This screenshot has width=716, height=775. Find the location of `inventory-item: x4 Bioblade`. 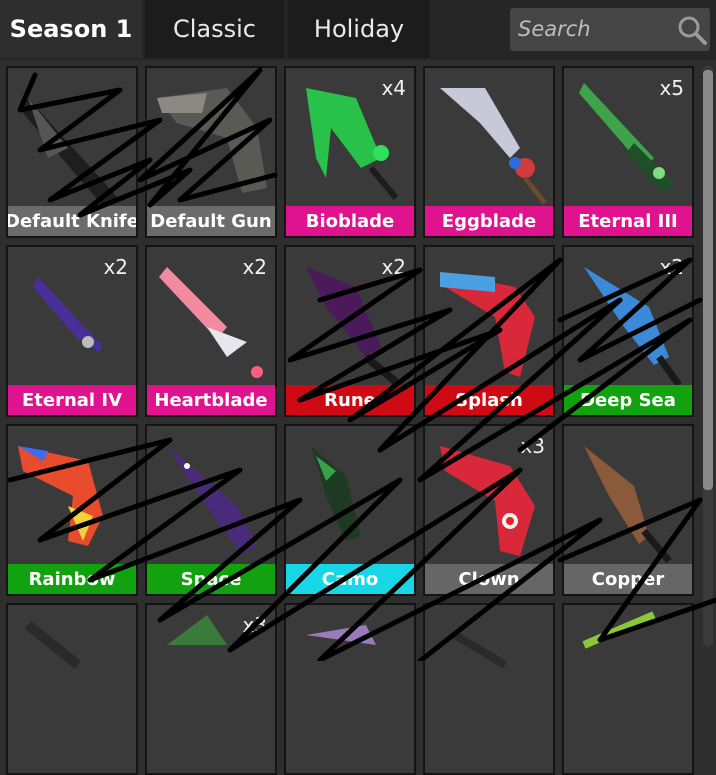

inventory-item: x4 Bioblade is located at coordinates (350, 152).